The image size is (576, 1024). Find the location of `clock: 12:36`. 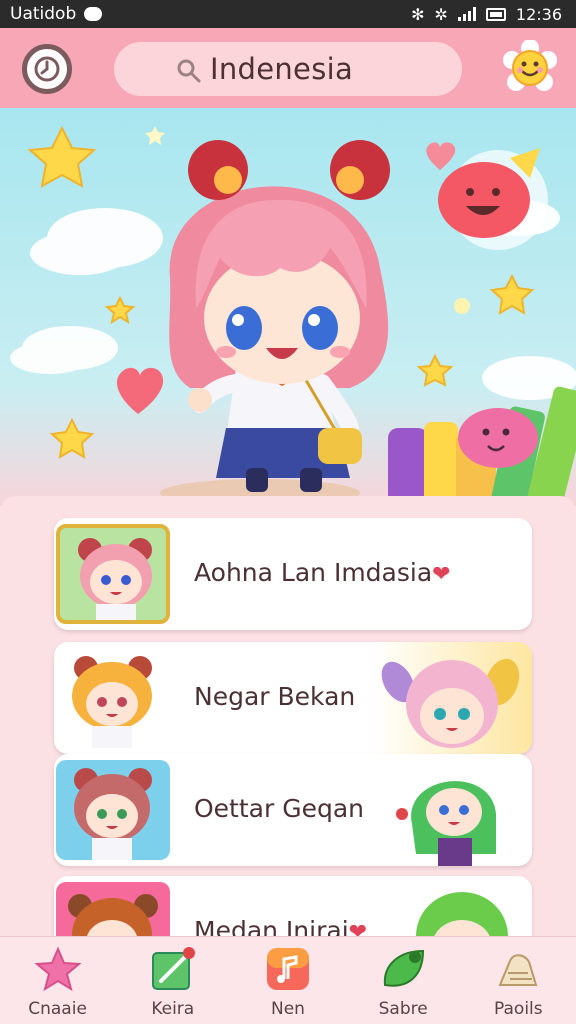

clock: 12:36 is located at coordinates (538, 14).